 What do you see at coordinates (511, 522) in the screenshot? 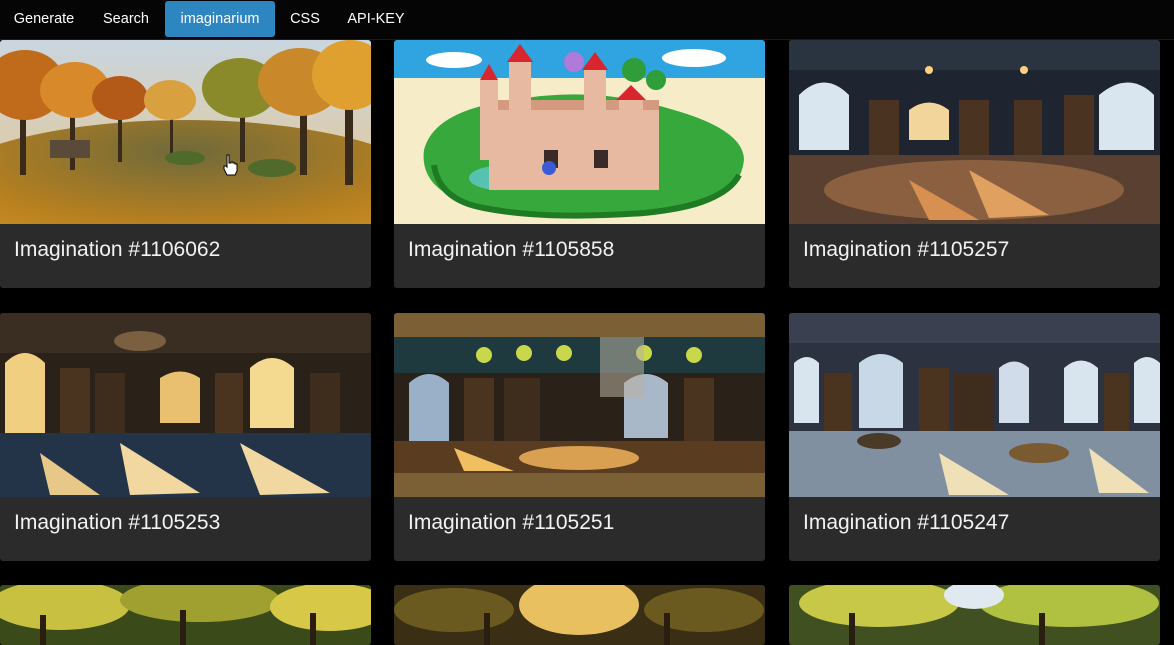
I see `card-title: Imagination #1105251` at bounding box center [511, 522].